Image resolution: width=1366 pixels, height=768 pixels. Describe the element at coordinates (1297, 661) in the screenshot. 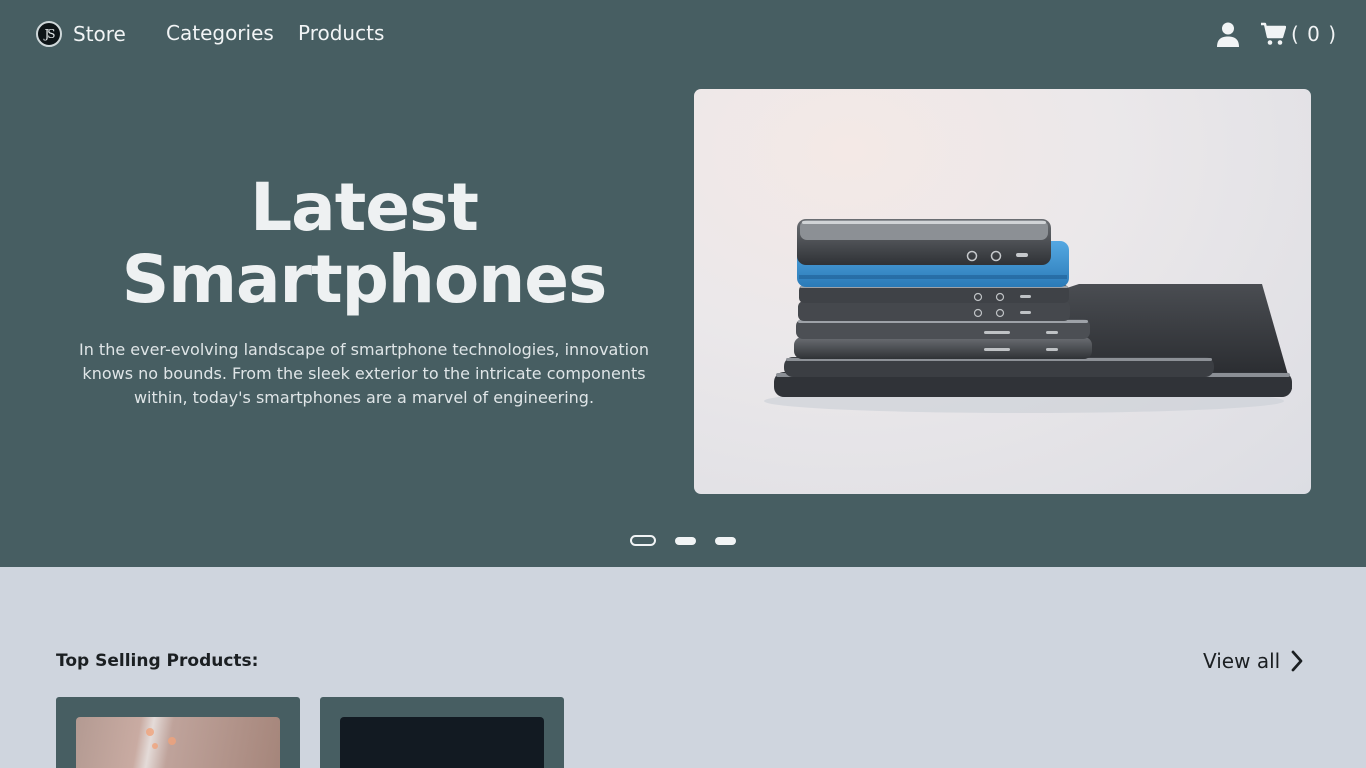

I see `chevron-right-icon` at that location.